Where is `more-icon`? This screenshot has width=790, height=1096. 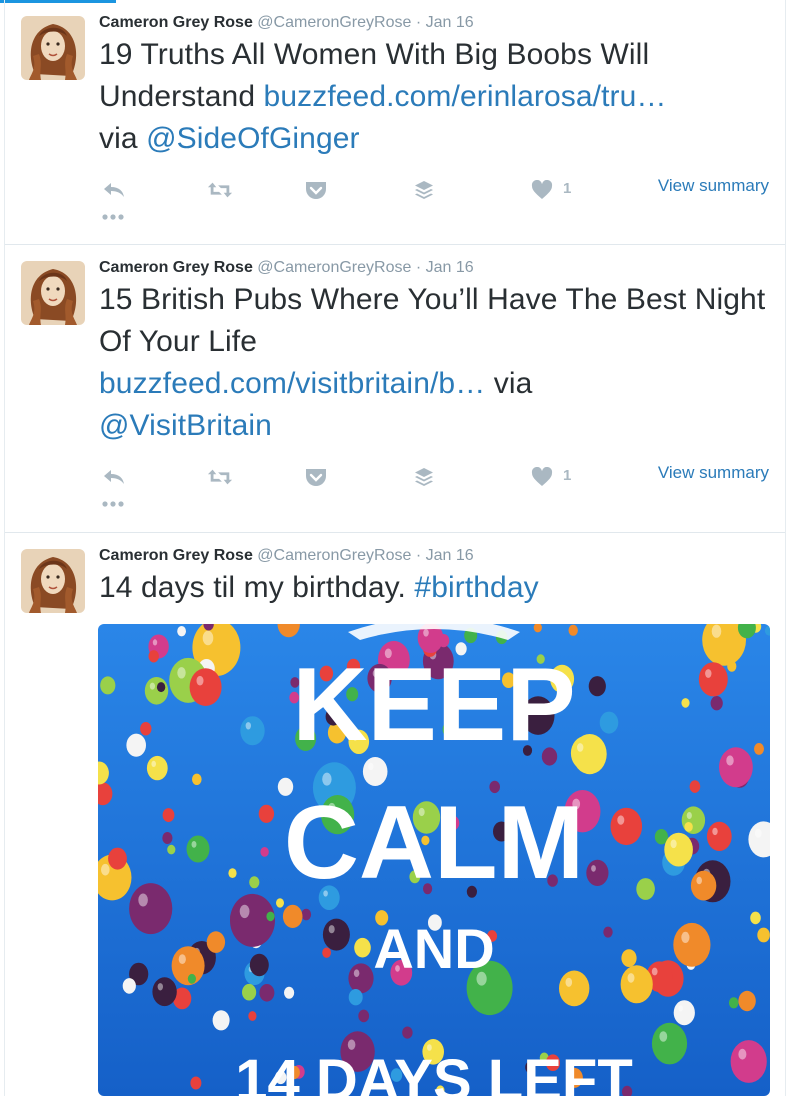
more-icon is located at coordinates (113, 504).